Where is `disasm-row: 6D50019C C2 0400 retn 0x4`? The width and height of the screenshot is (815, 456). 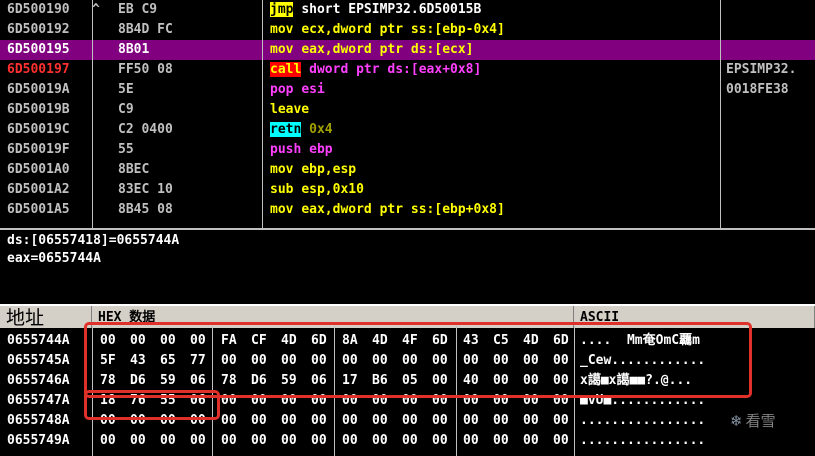 disasm-row: 6D50019C C2 0400 retn 0x4 is located at coordinates (407, 130).